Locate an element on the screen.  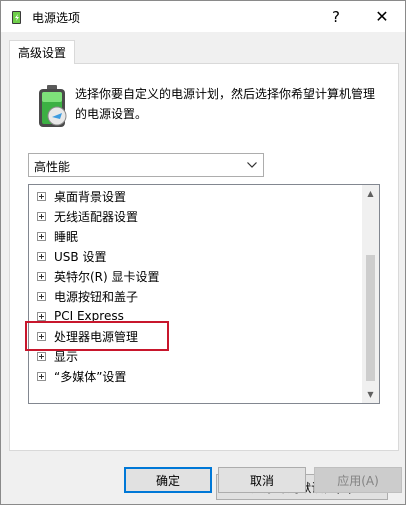
highlight-box is located at coordinates (97, 336).